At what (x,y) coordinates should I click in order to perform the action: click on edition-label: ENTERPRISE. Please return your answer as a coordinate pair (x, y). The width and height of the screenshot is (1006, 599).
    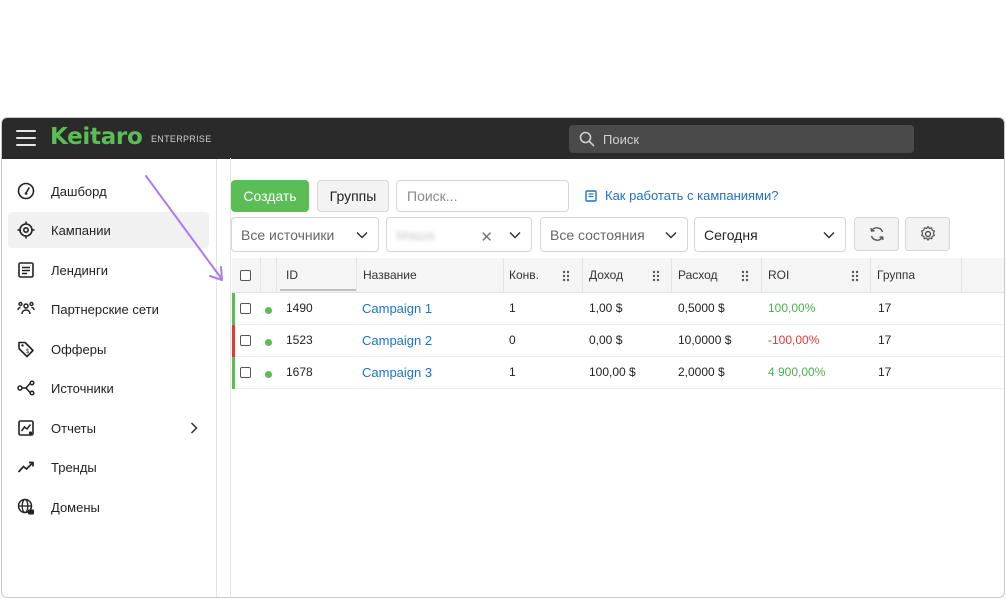
    Looking at the image, I should click on (181, 139).